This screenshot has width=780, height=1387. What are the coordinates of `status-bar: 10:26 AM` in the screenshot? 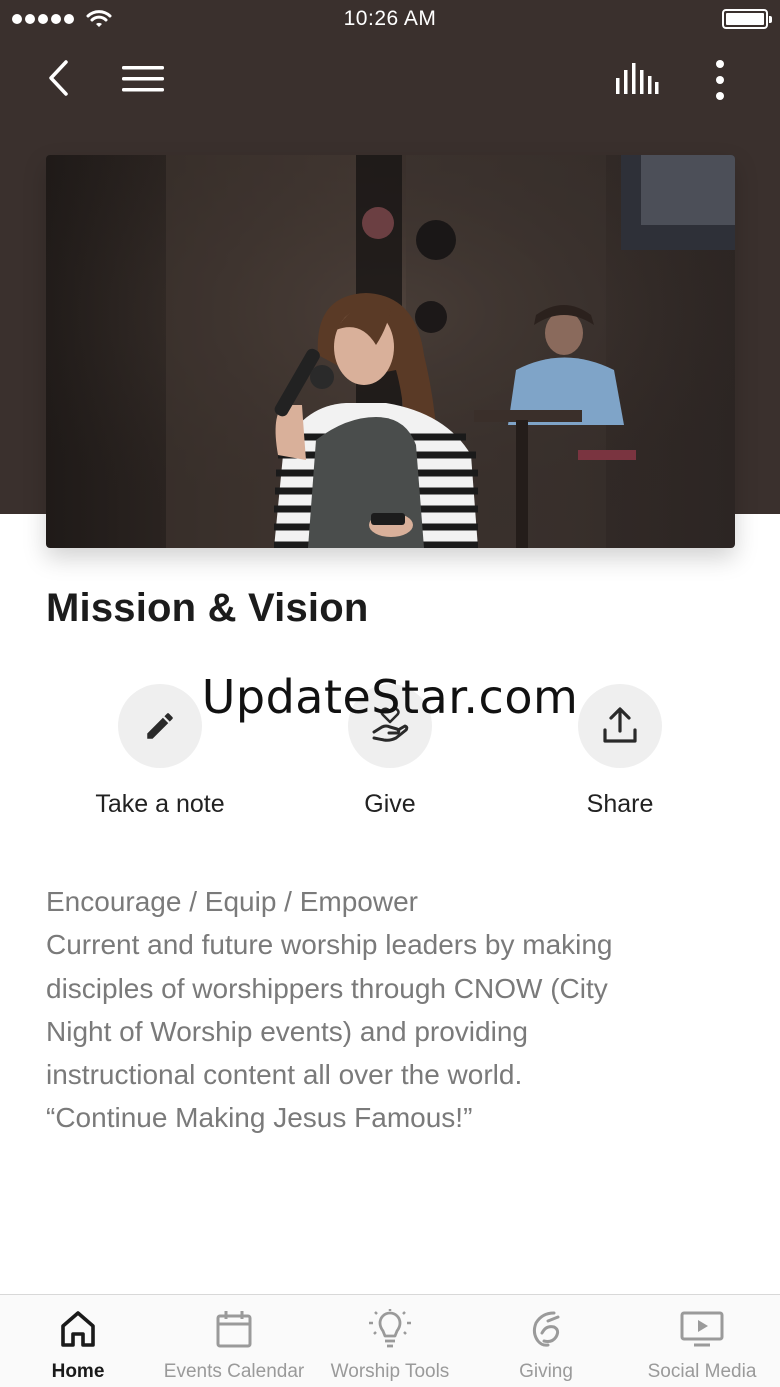 It's located at (390, 20).